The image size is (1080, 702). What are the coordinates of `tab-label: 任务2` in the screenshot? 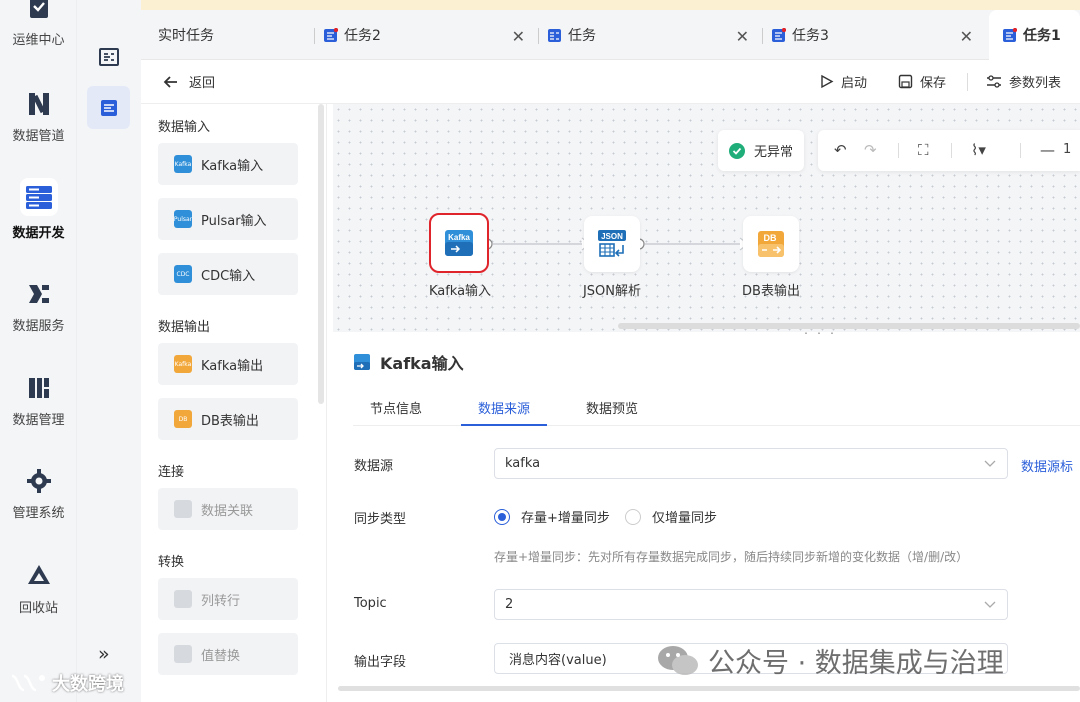 It's located at (362, 36).